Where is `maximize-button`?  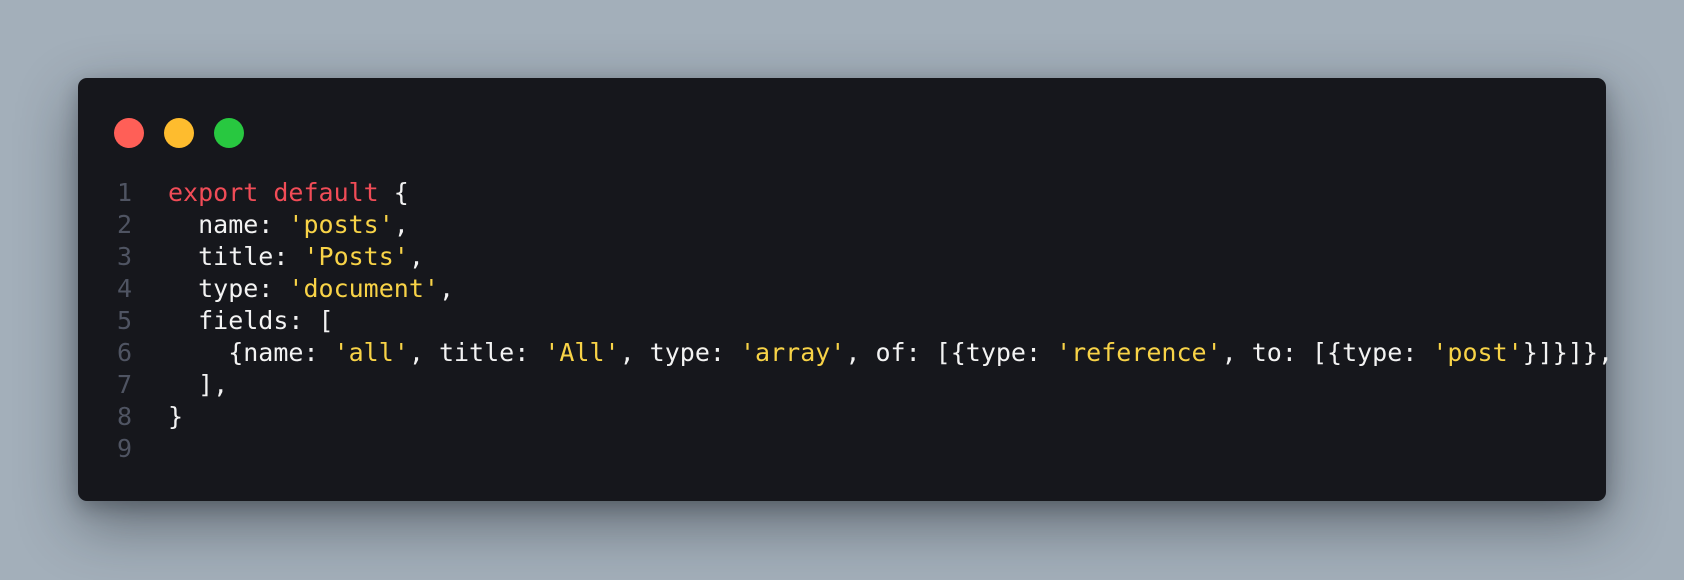
maximize-button is located at coordinates (229, 133).